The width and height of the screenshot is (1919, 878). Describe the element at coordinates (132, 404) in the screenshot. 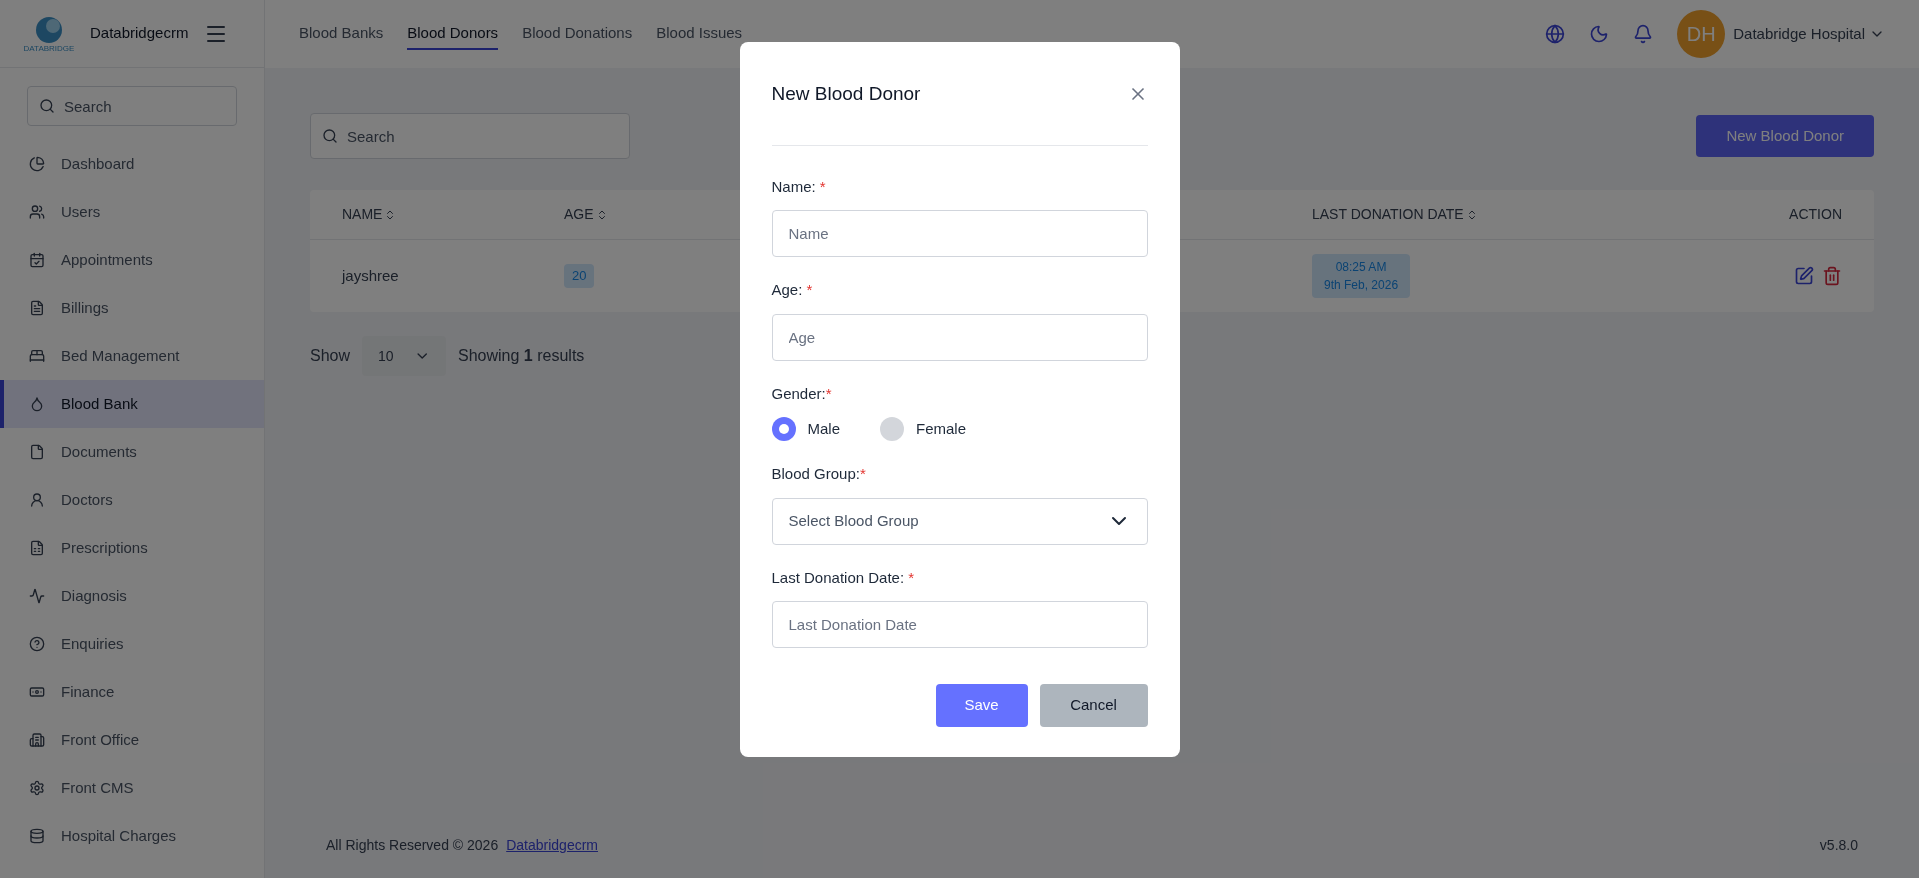

I see `sidebar-item: Blood Bank` at that location.